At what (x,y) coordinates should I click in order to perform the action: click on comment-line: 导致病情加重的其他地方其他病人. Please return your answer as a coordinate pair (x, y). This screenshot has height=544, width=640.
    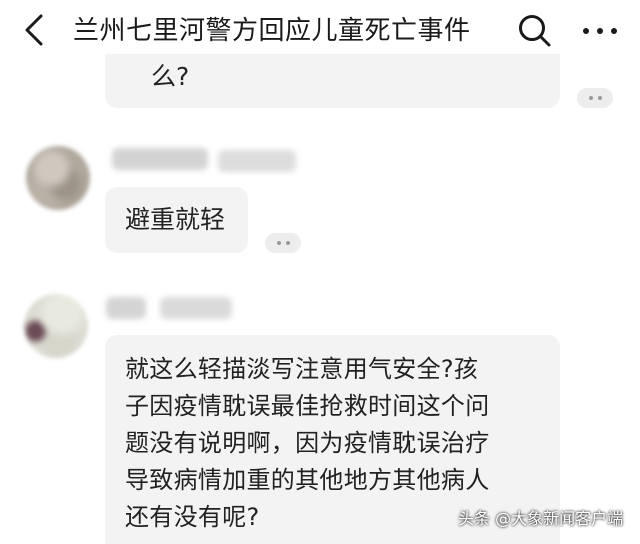
    Looking at the image, I should click on (307, 480).